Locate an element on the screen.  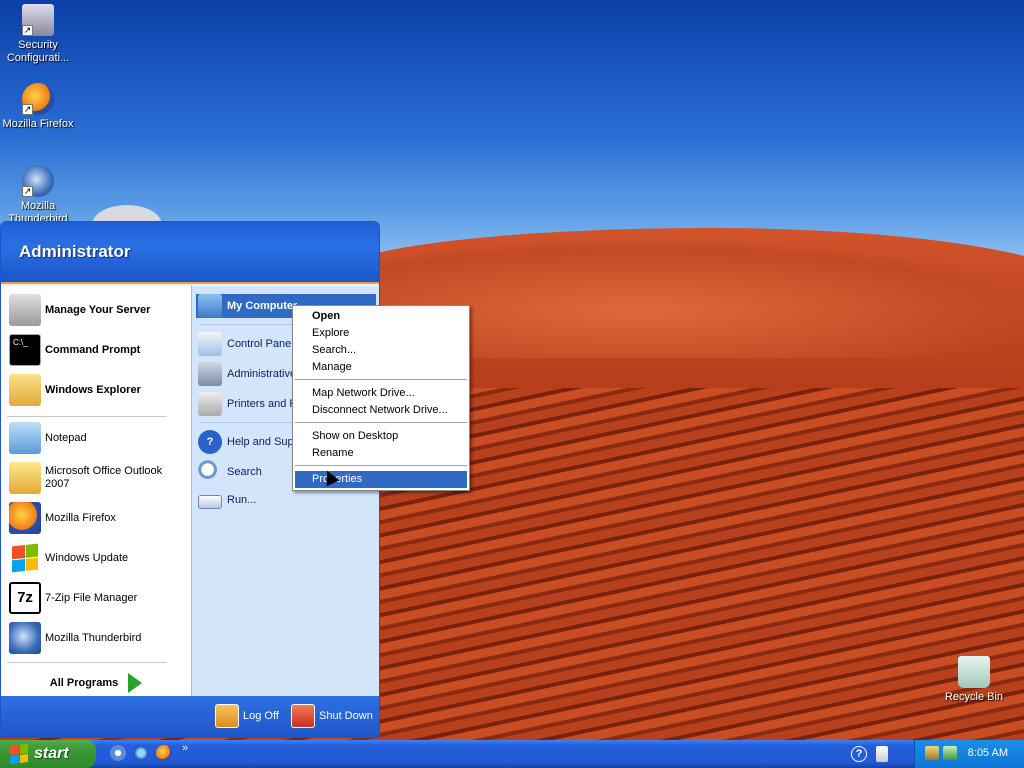
firefox-icon is located at coordinates (25, 518).